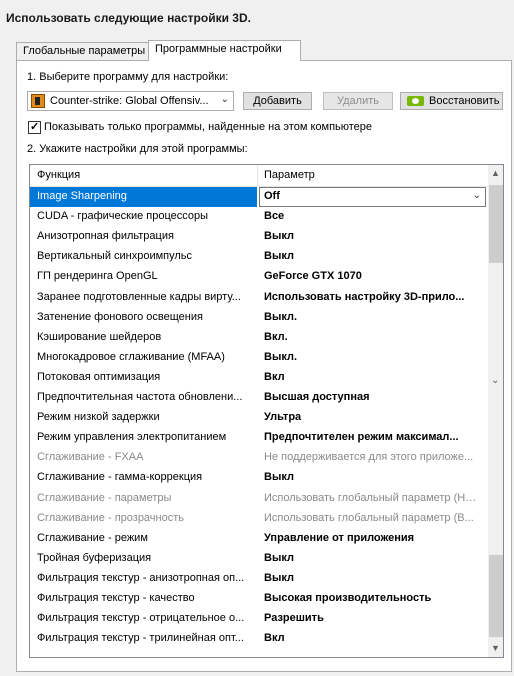  Describe the element at coordinates (259, 478) in the screenshot. I see `table-row: Сглаживание - гамма-коррекция Выкл` at that location.